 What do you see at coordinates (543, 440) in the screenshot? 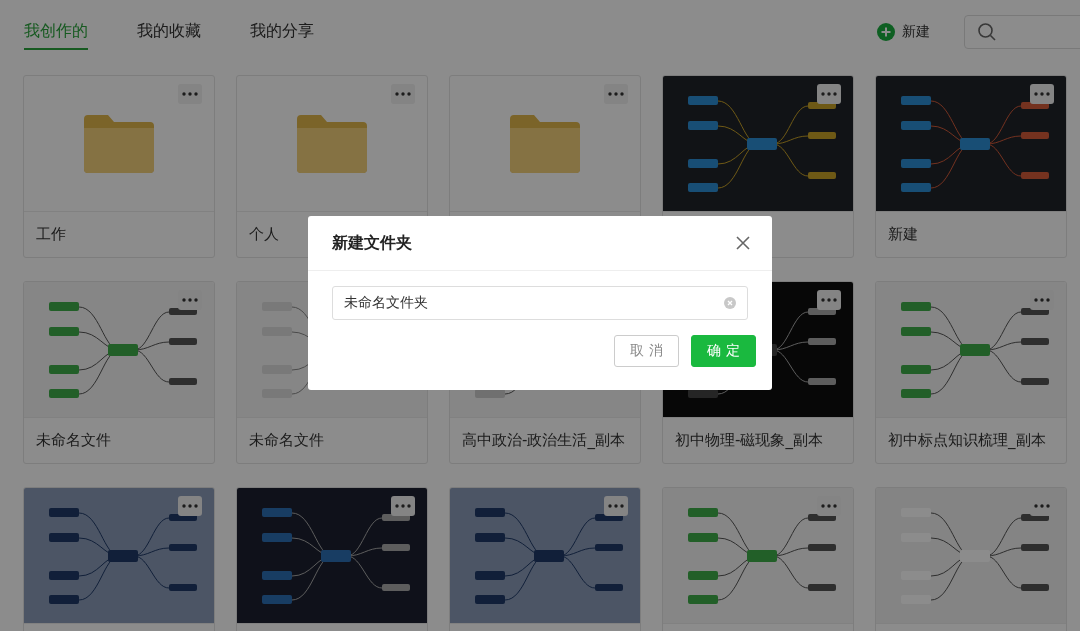
I see `file-title: 高中政治-政治生活_副本` at bounding box center [543, 440].